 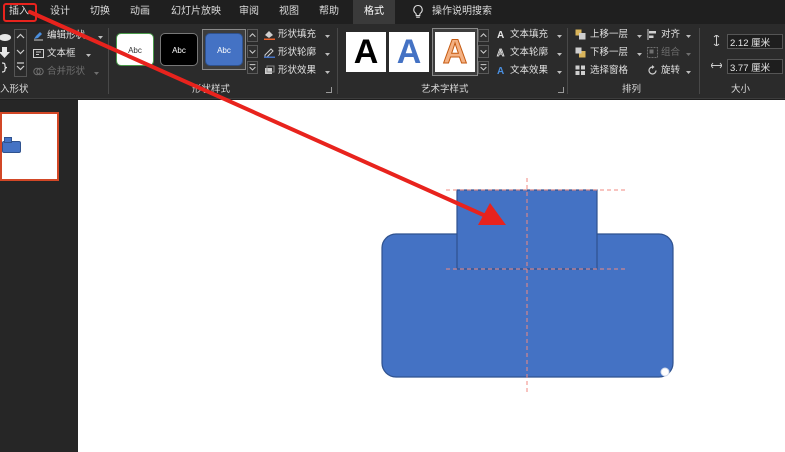 What do you see at coordinates (297, 53) in the screenshot?
I see `shape-outline-button: 形状轮廓` at bounding box center [297, 53].